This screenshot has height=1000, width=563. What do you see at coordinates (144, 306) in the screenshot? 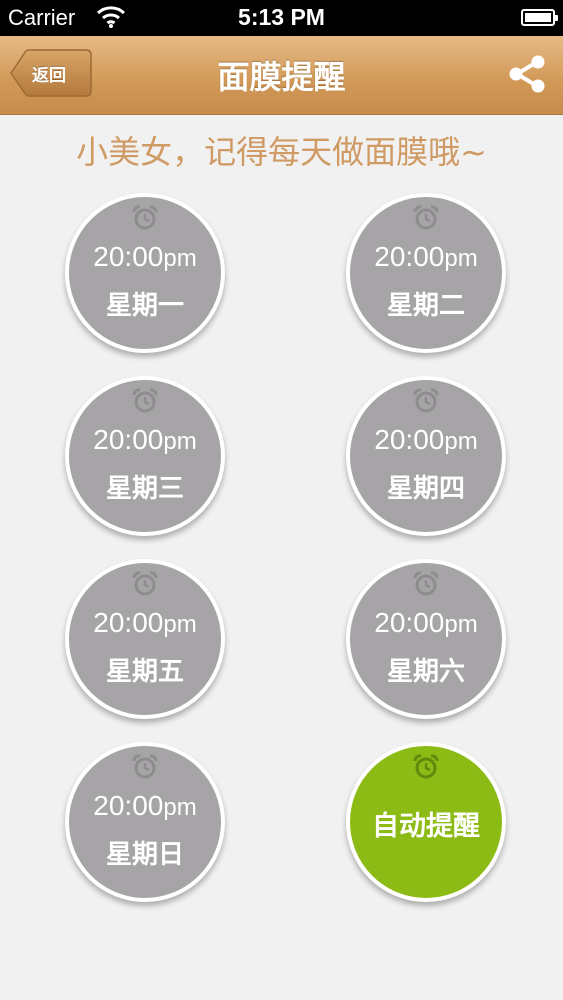
I see `reminder-day: 星期一` at bounding box center [144, 306].